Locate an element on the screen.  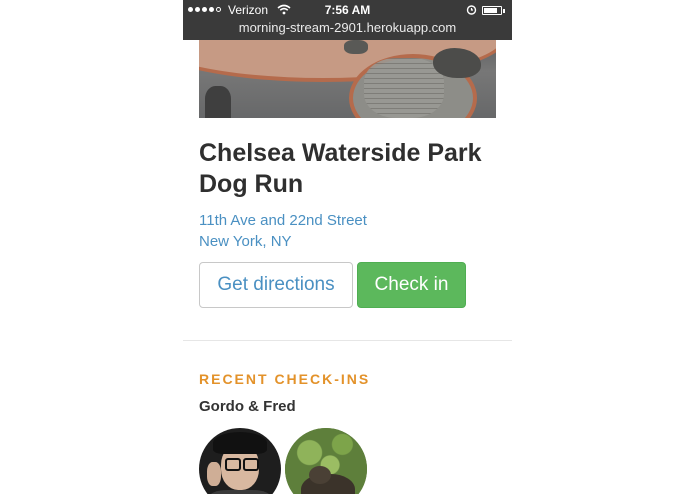
address-line-2: New York, NY is located at coordinates (283, 241).